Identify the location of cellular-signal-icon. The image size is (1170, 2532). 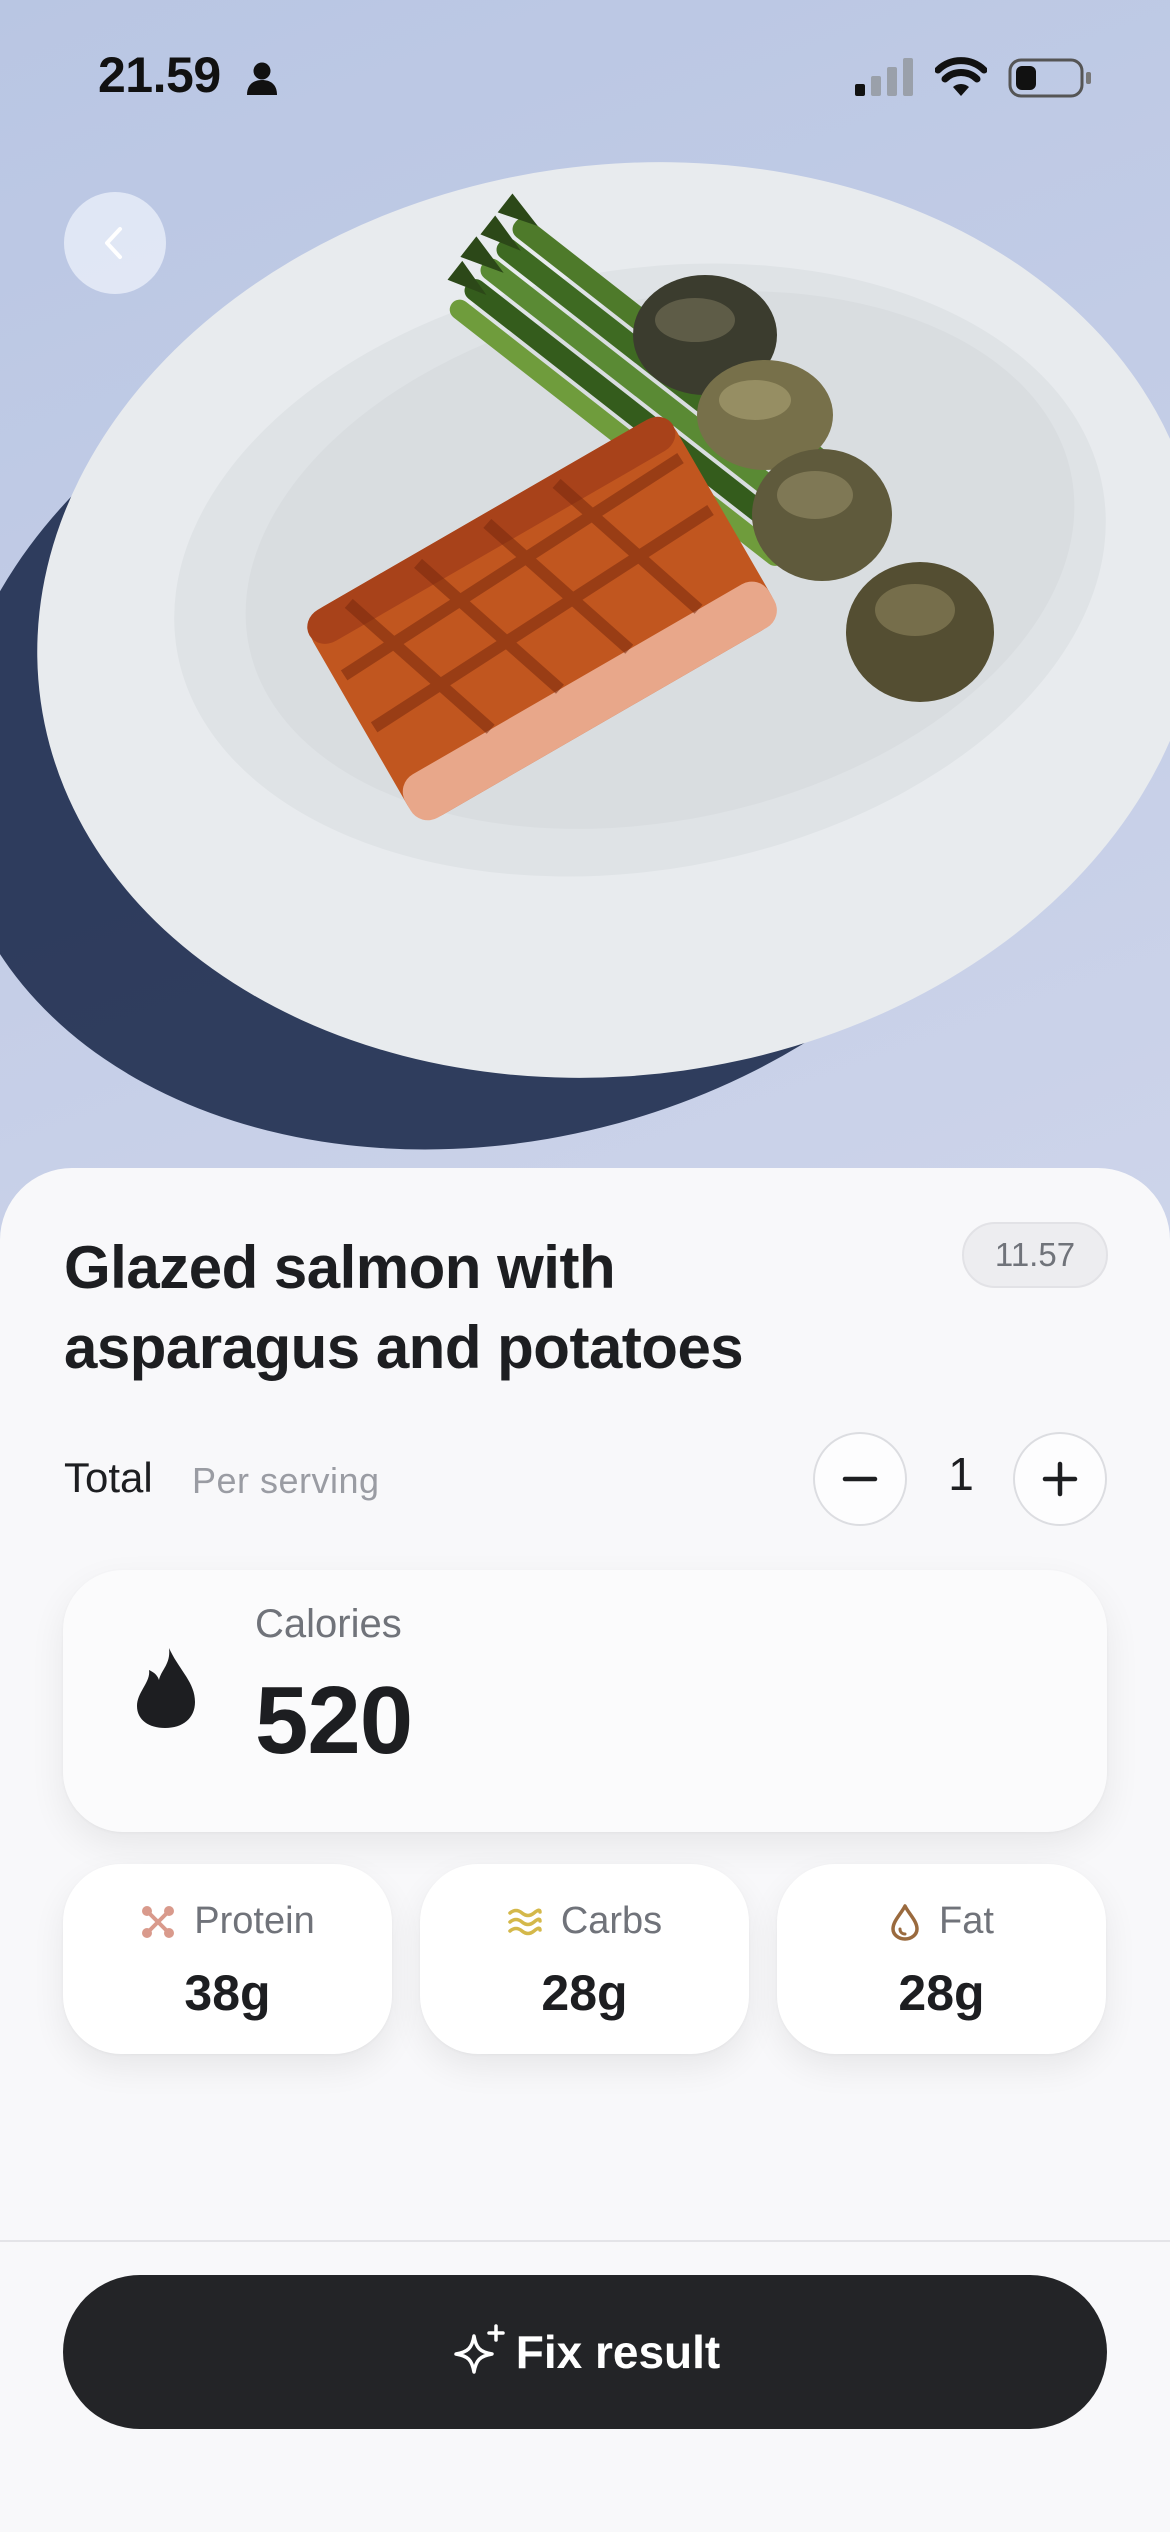
(884, 77).